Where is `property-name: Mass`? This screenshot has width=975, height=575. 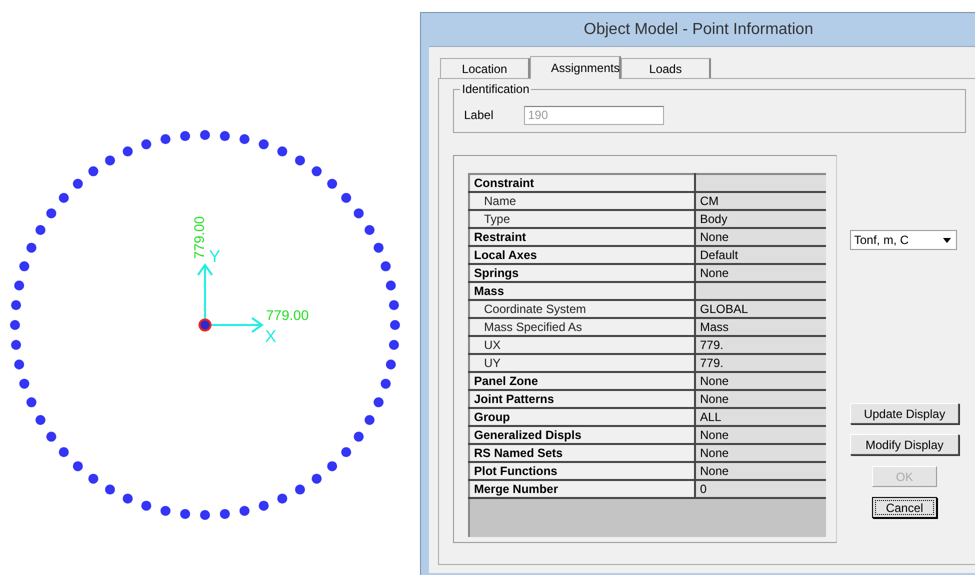 property-name: Mass is located at coordinates (582, 291).